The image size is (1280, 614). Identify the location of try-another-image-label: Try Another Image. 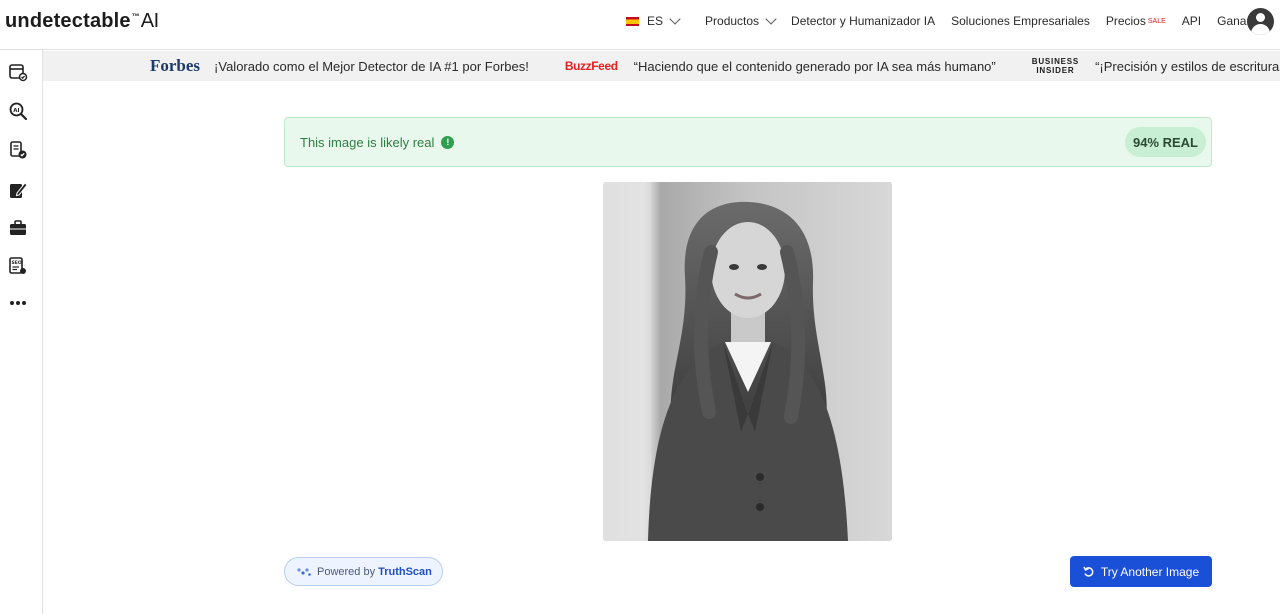
(1150, 571).